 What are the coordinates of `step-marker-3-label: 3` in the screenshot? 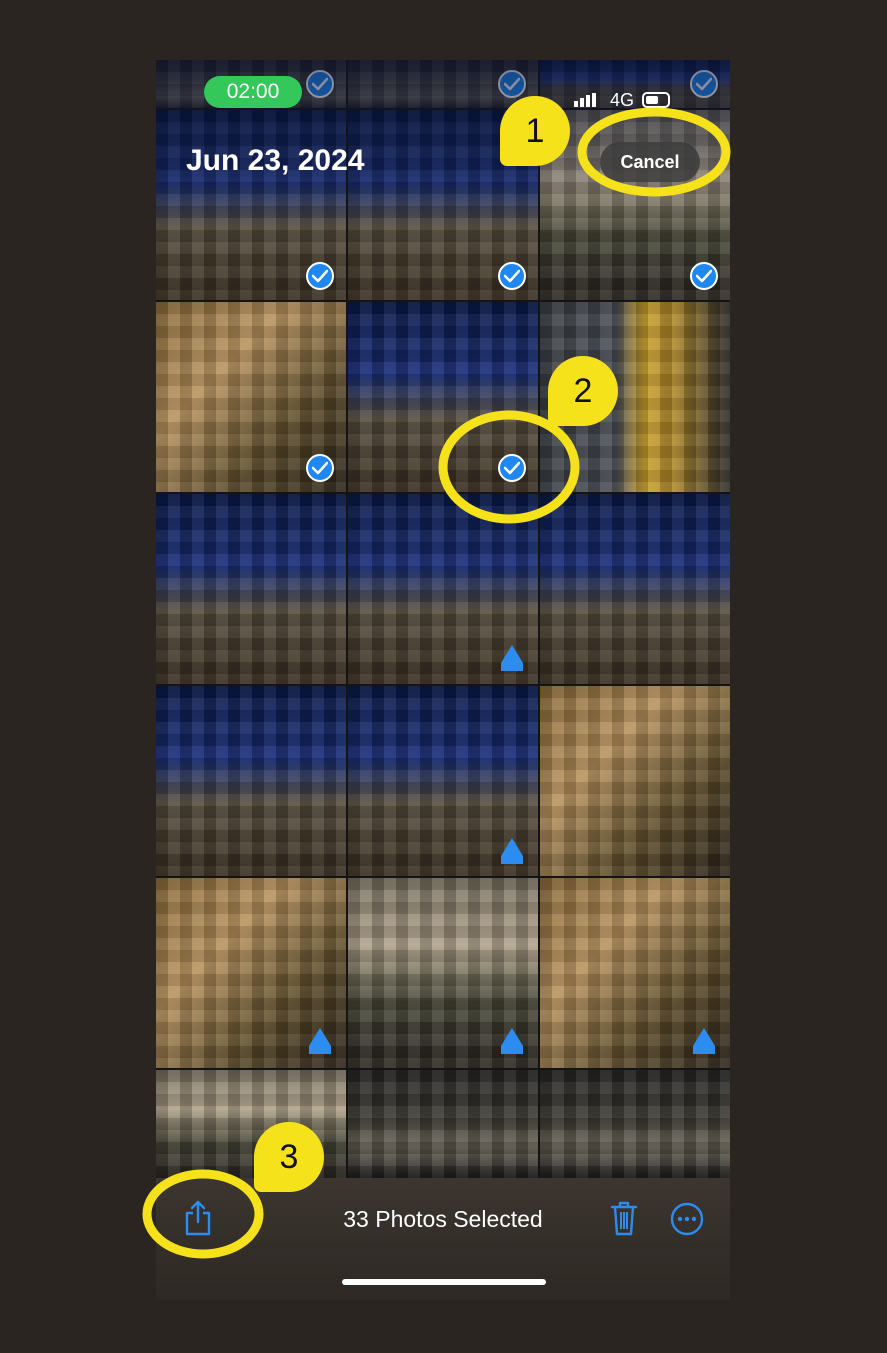 It's located at (289, 1157).